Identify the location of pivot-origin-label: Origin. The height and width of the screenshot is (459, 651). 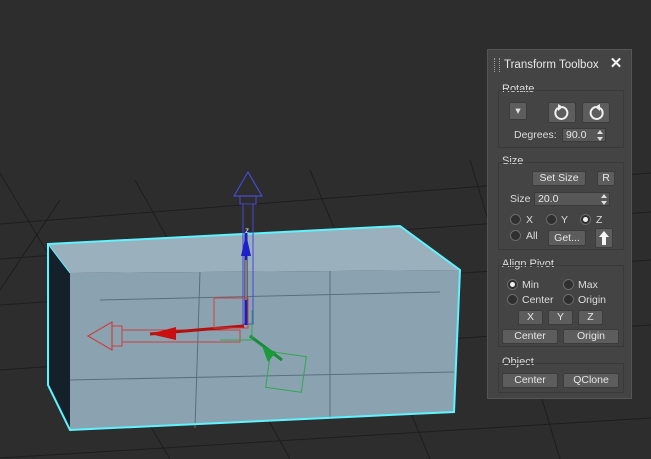
(592, 300).